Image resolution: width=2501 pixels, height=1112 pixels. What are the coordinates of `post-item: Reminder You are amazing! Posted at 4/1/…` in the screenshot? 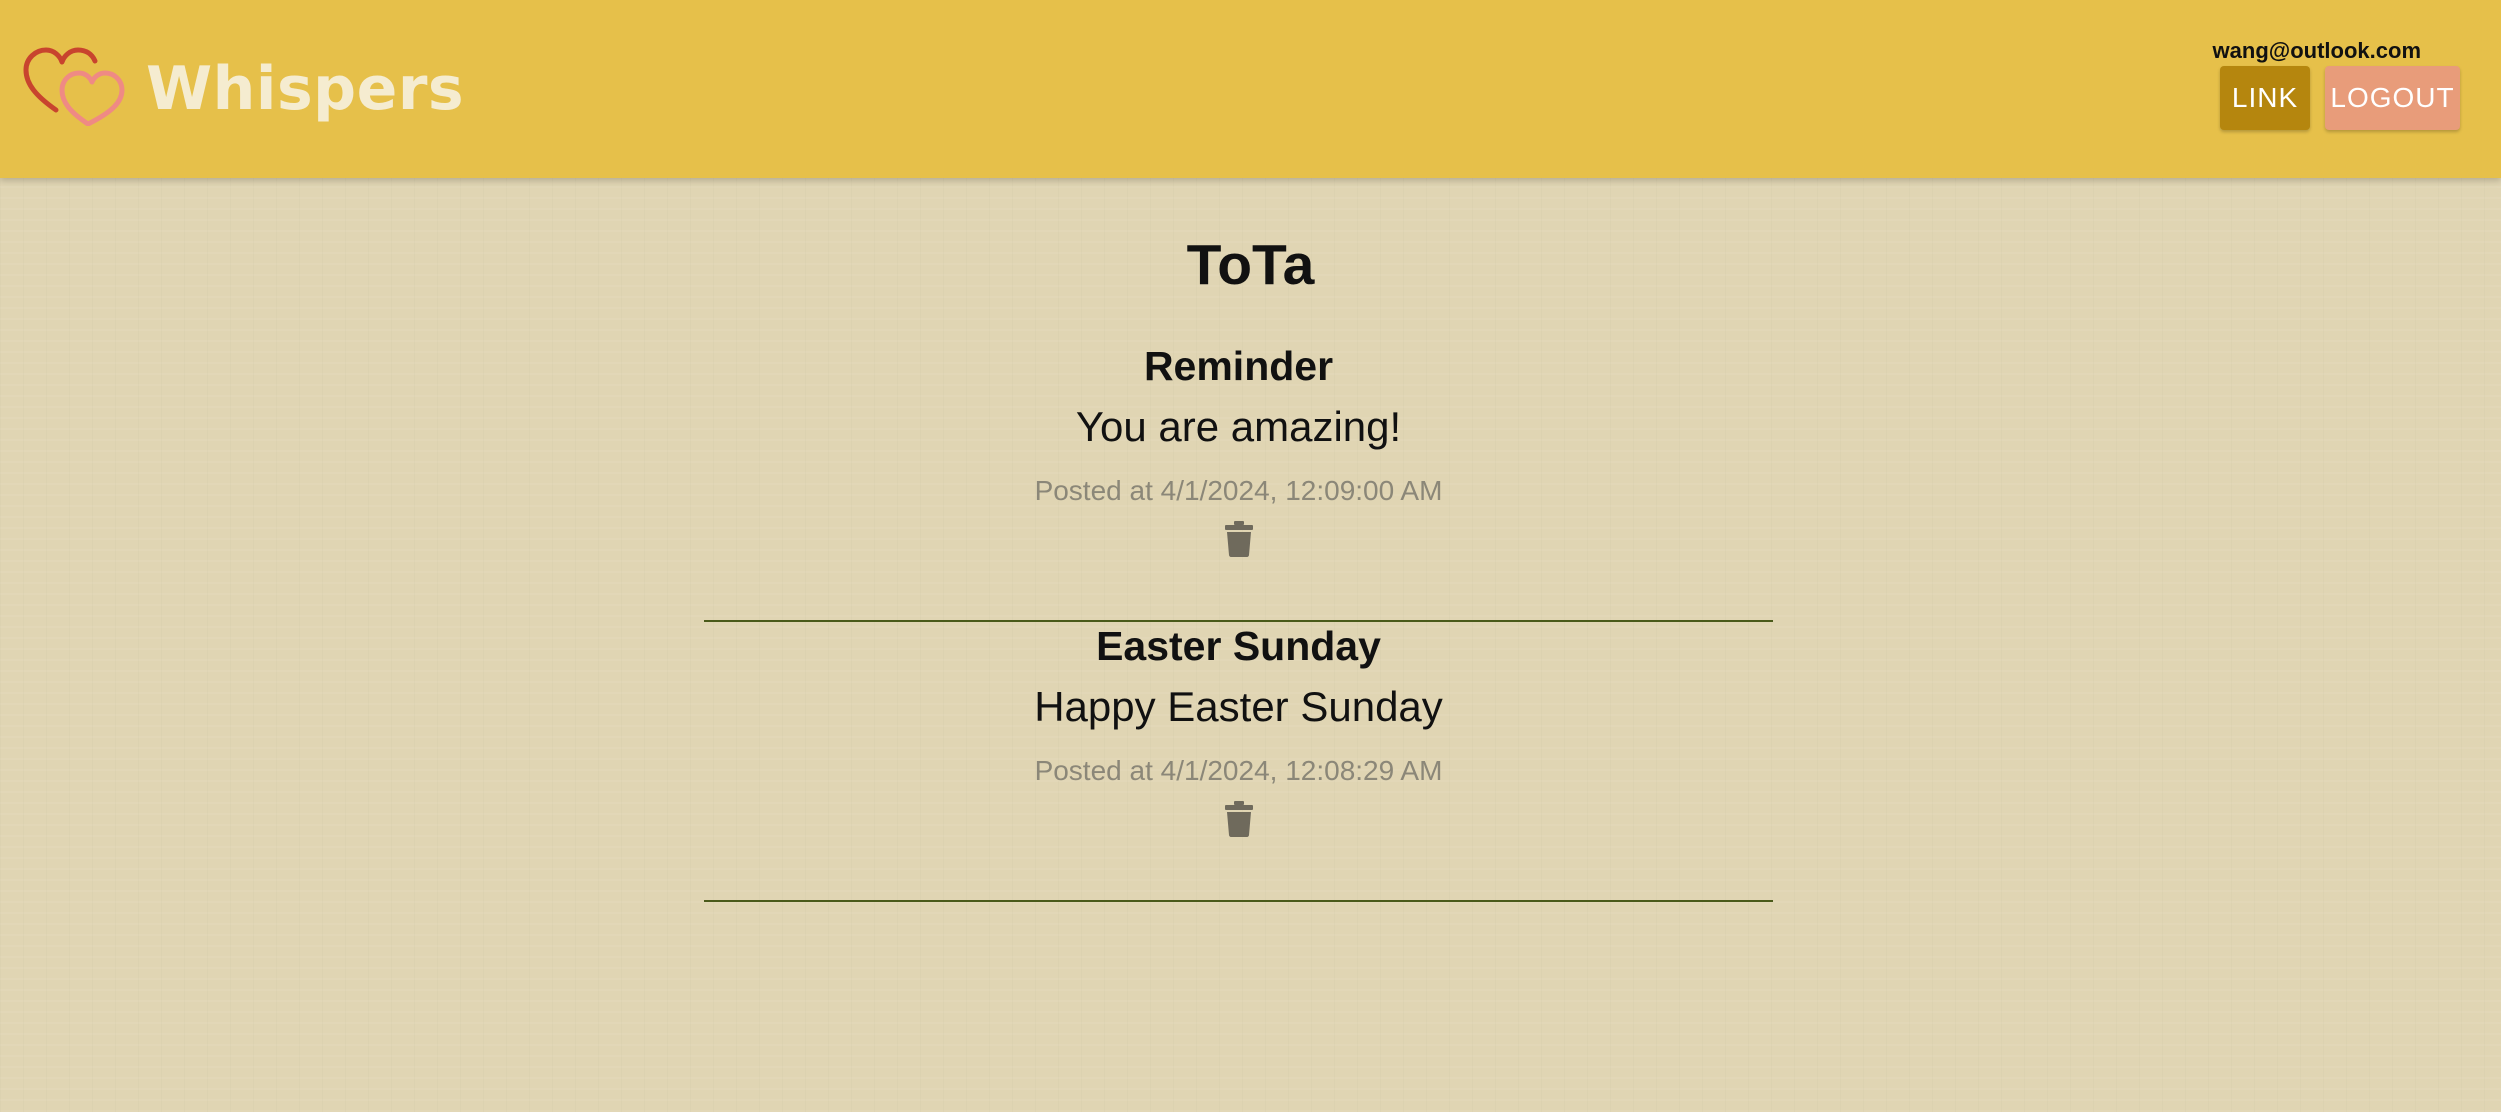 It's located at (1238, 481).